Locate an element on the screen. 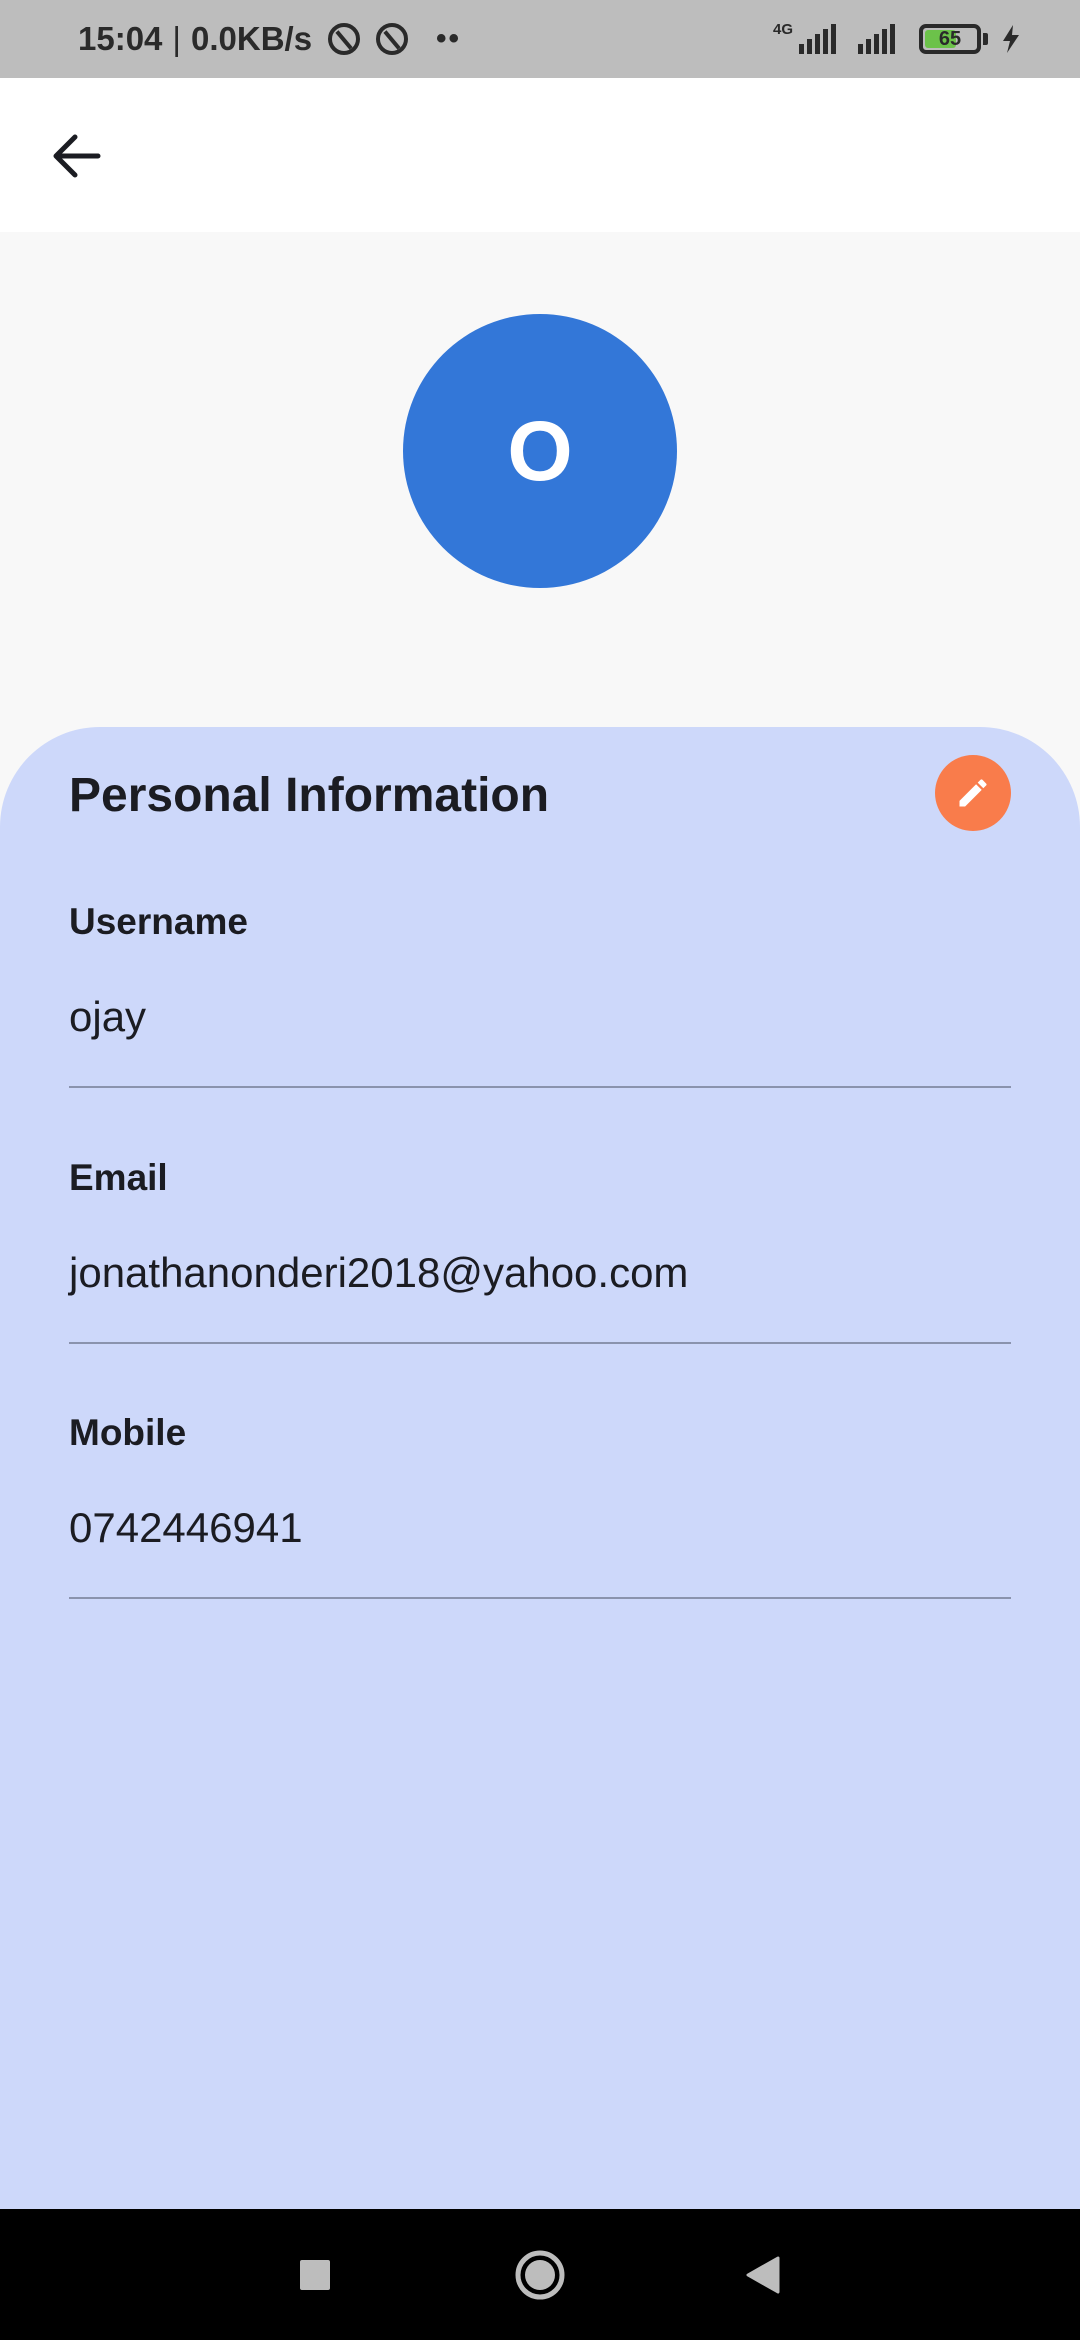 This screenshot has width=1080, height=2340. notification-dots: •• is located at coordinates (449, 38).